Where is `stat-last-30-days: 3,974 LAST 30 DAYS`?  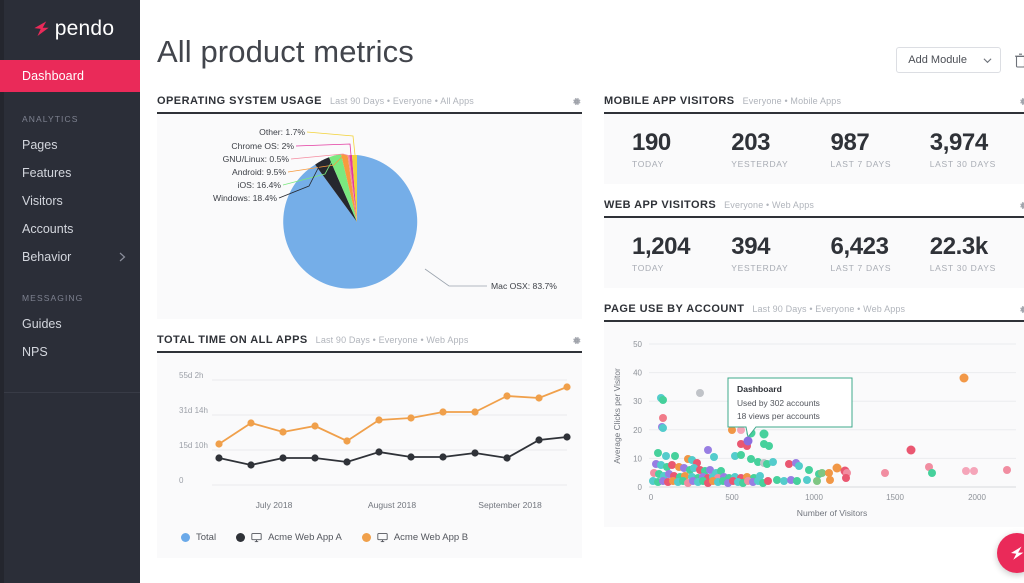
stat-last-30-days: 3,974 LAST 30 DAYS is located at coordinates (977, 149).